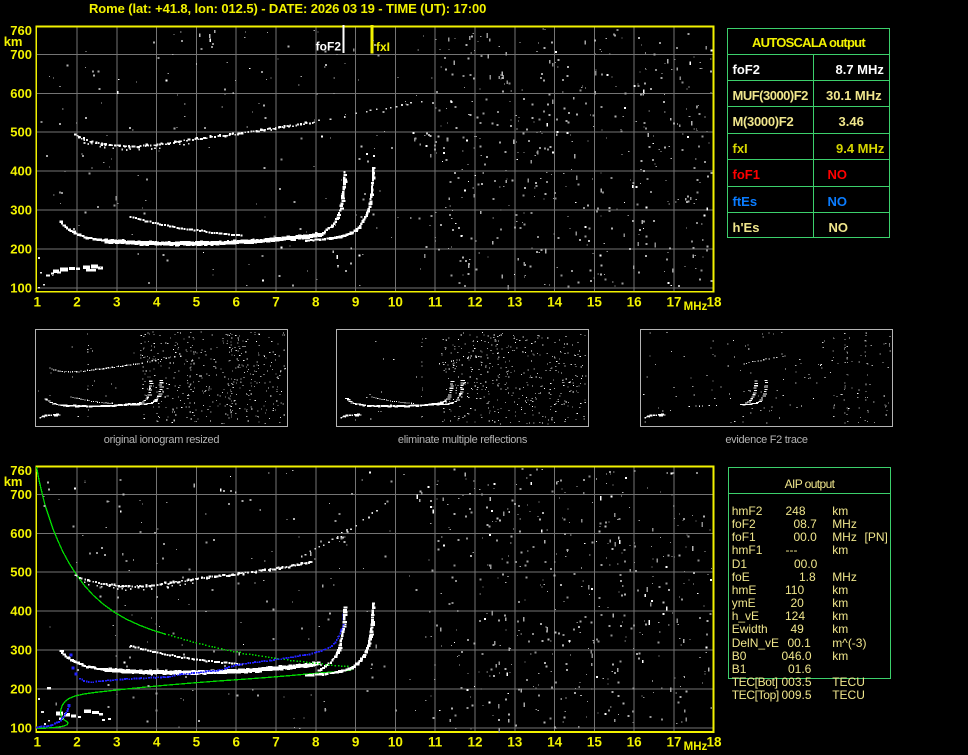  What do you see at coordinates (329, 47) in the screenshot?
I see `svg-text: foF2` at bounding box center [329, 47].